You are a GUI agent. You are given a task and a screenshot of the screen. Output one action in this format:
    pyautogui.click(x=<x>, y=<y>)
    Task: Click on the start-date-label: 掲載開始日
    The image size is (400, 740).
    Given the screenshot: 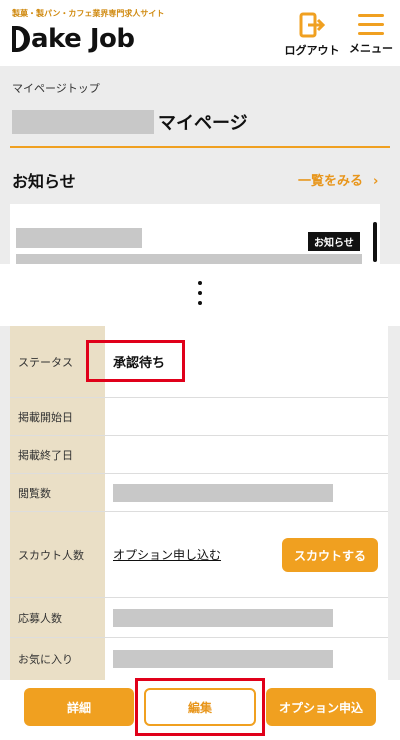 What is the action you would take?
    pyautogui.click(x=57, y=416)
    